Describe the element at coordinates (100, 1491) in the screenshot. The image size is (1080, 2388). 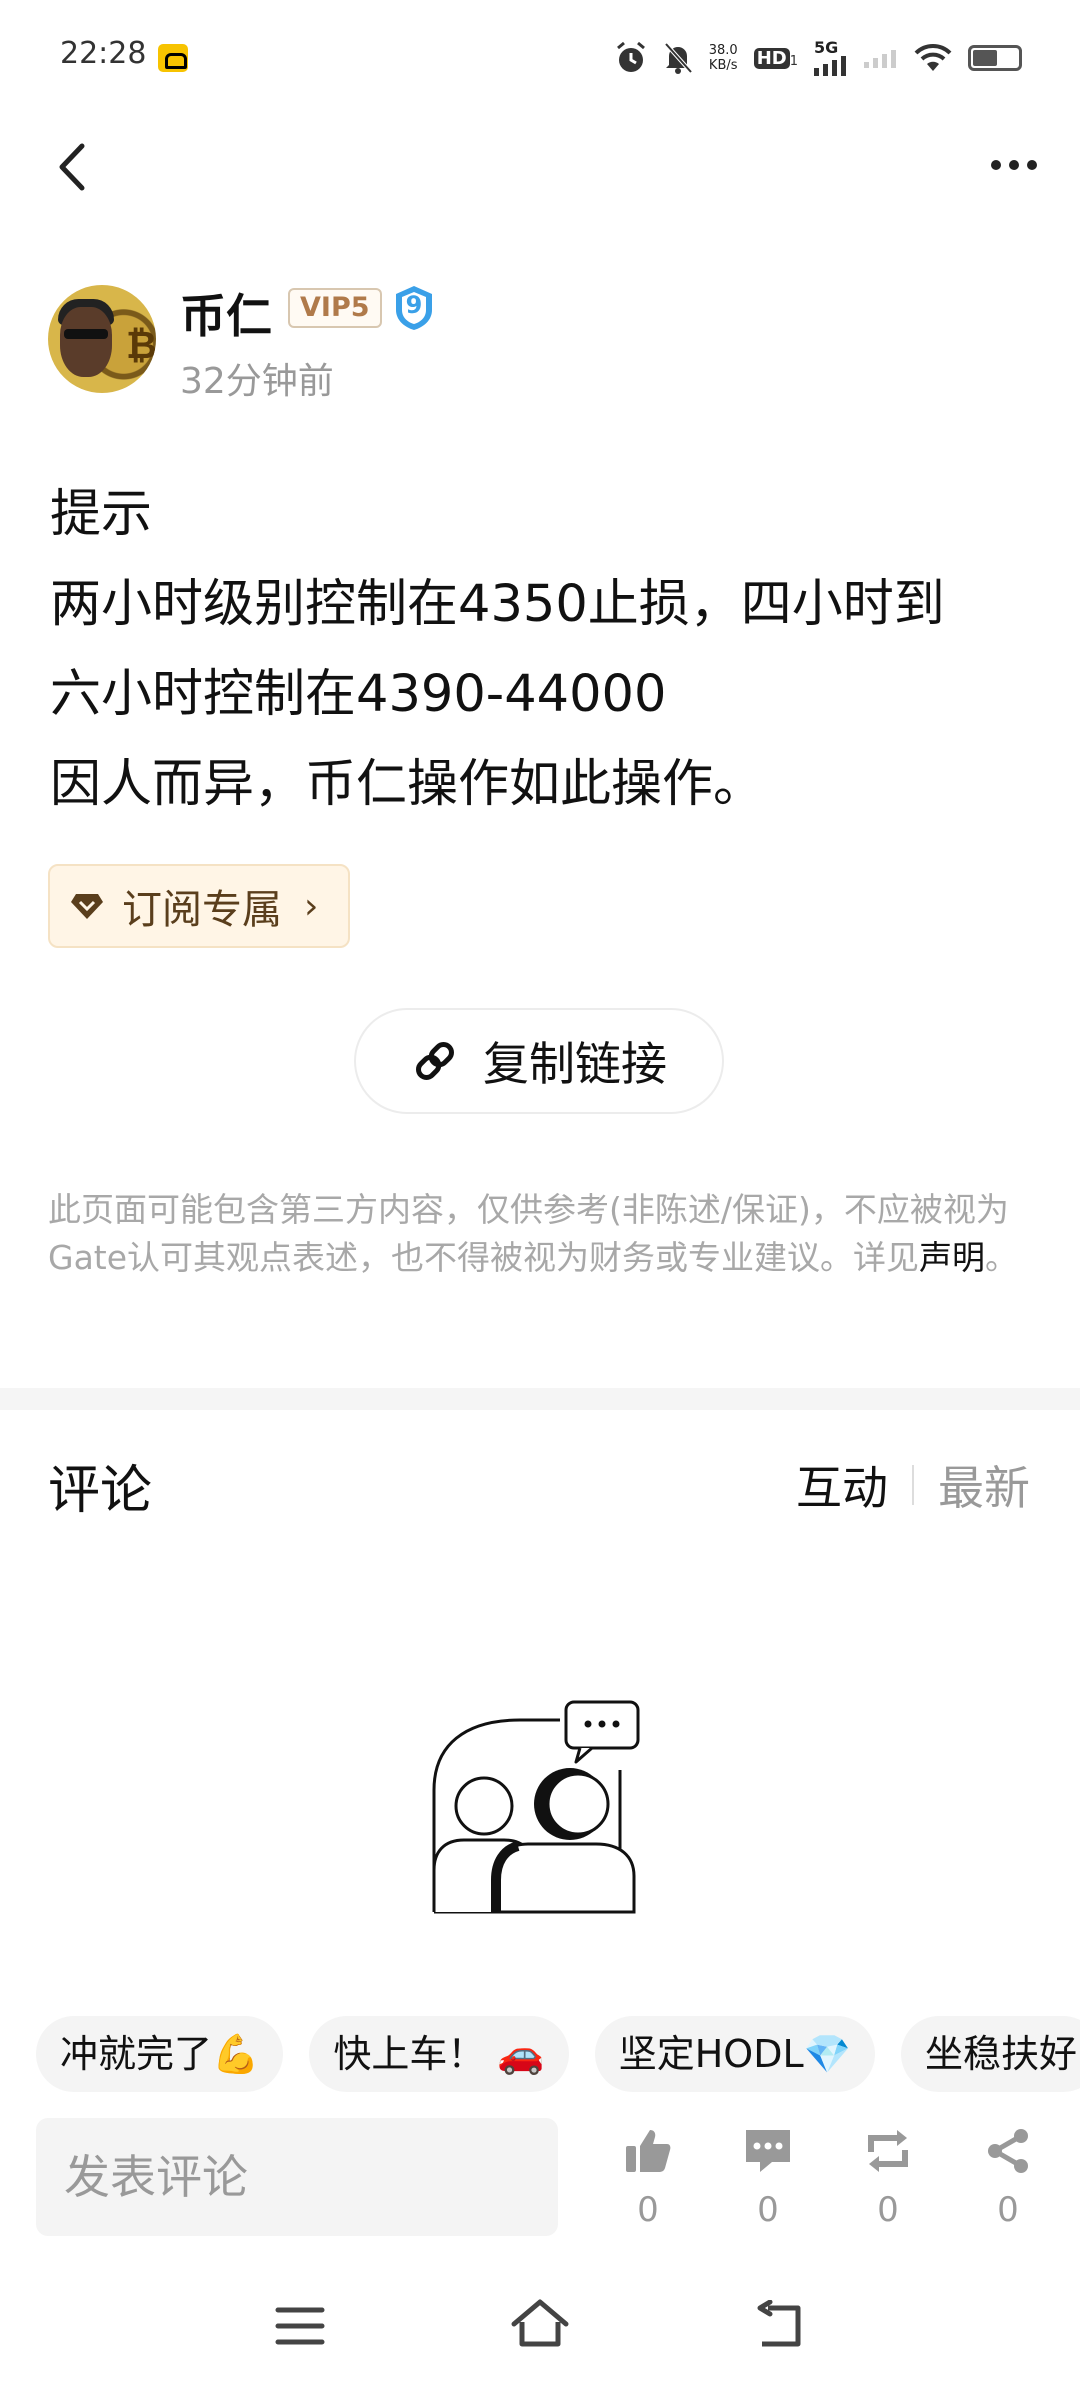
I see `comments-title: 评论` at that location.